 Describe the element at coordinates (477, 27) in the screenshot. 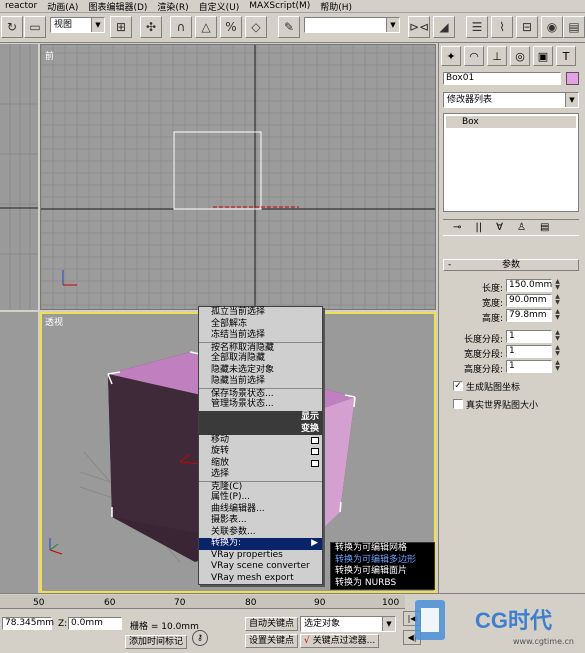

I see `layer-icon: ☰` at that location.